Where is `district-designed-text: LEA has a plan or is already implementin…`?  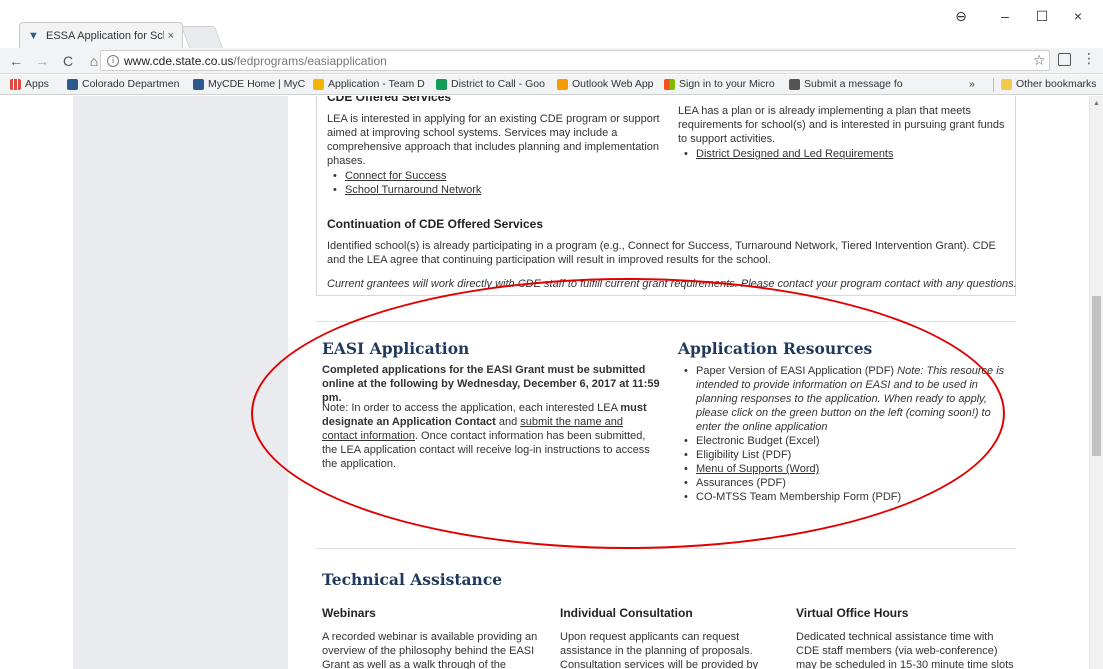
district-designed-text: LEA has a plan or is already implementin… is located at coordinates (841, 125).